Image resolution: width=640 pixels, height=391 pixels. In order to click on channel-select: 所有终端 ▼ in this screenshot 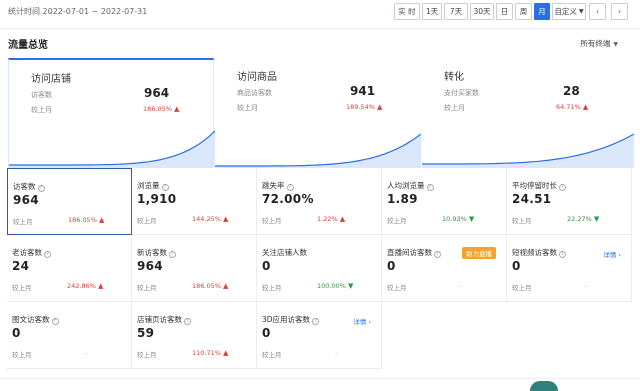, I will do `click(599, 43)`.